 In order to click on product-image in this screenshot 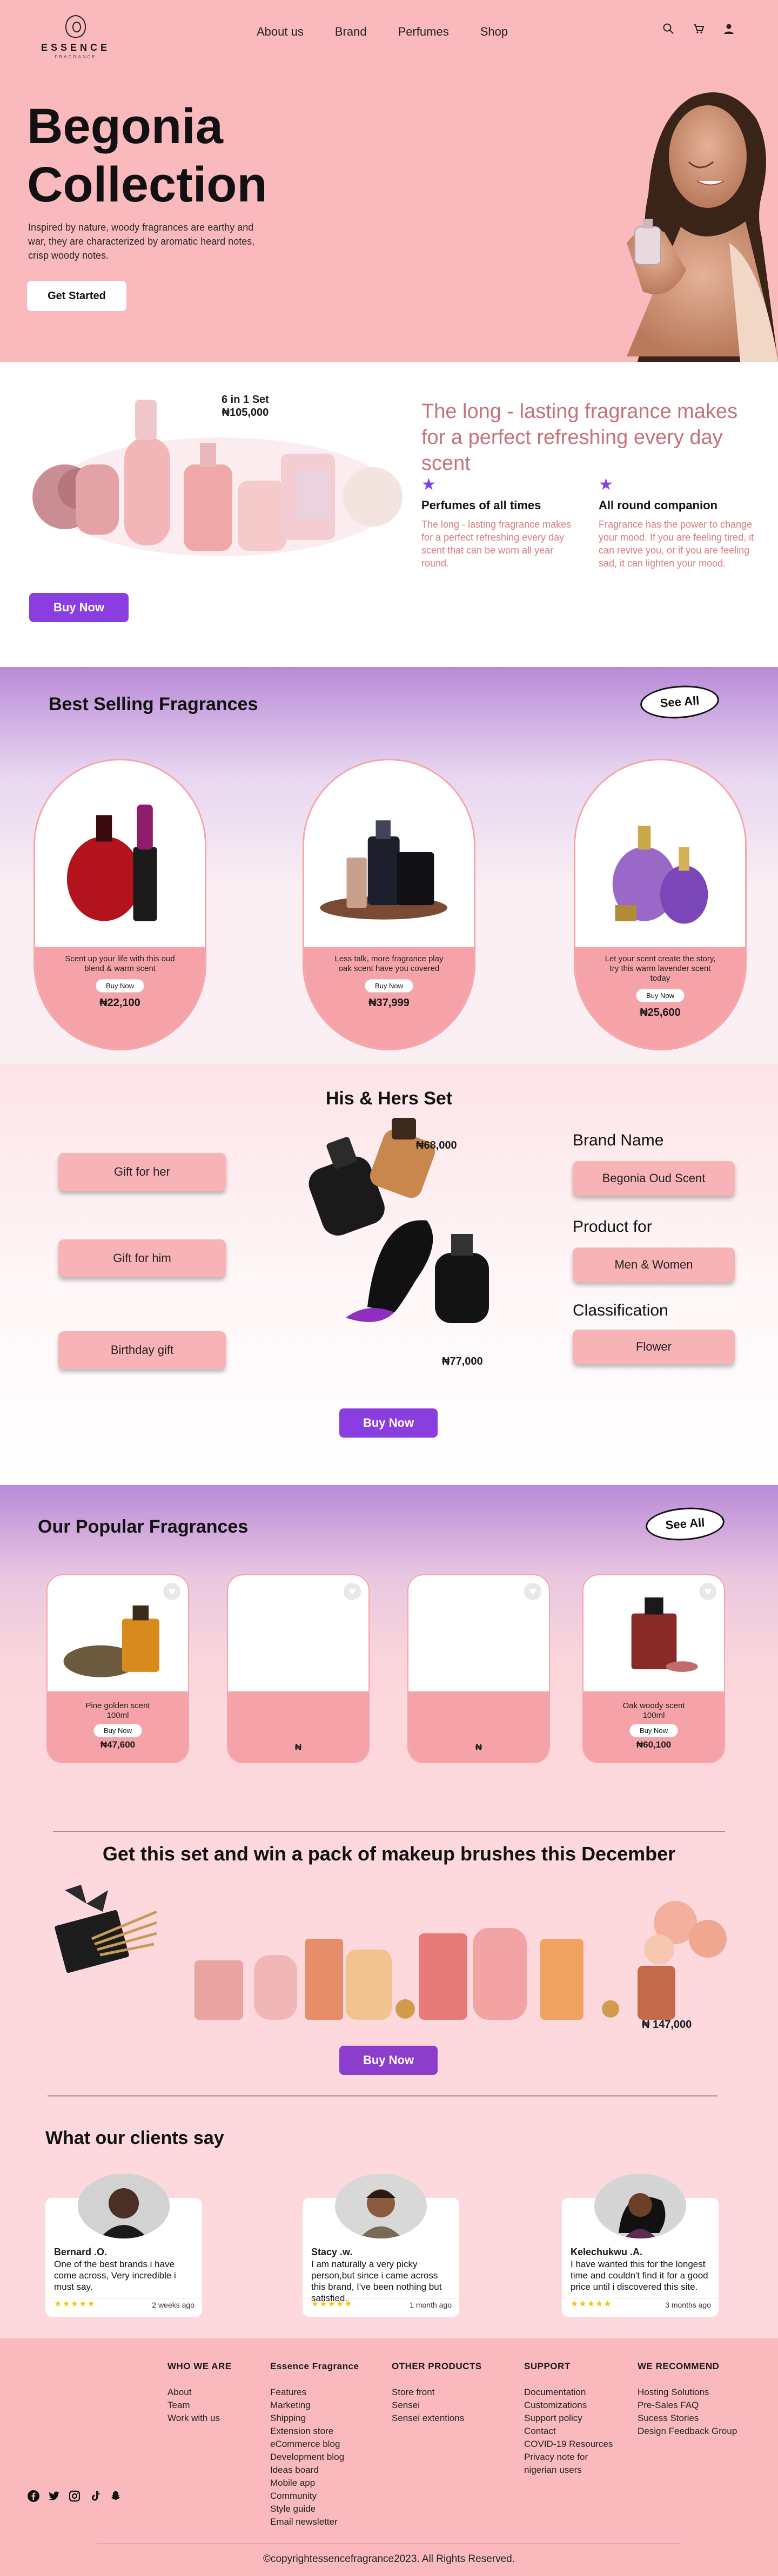, I will do `click(389, 852)`.